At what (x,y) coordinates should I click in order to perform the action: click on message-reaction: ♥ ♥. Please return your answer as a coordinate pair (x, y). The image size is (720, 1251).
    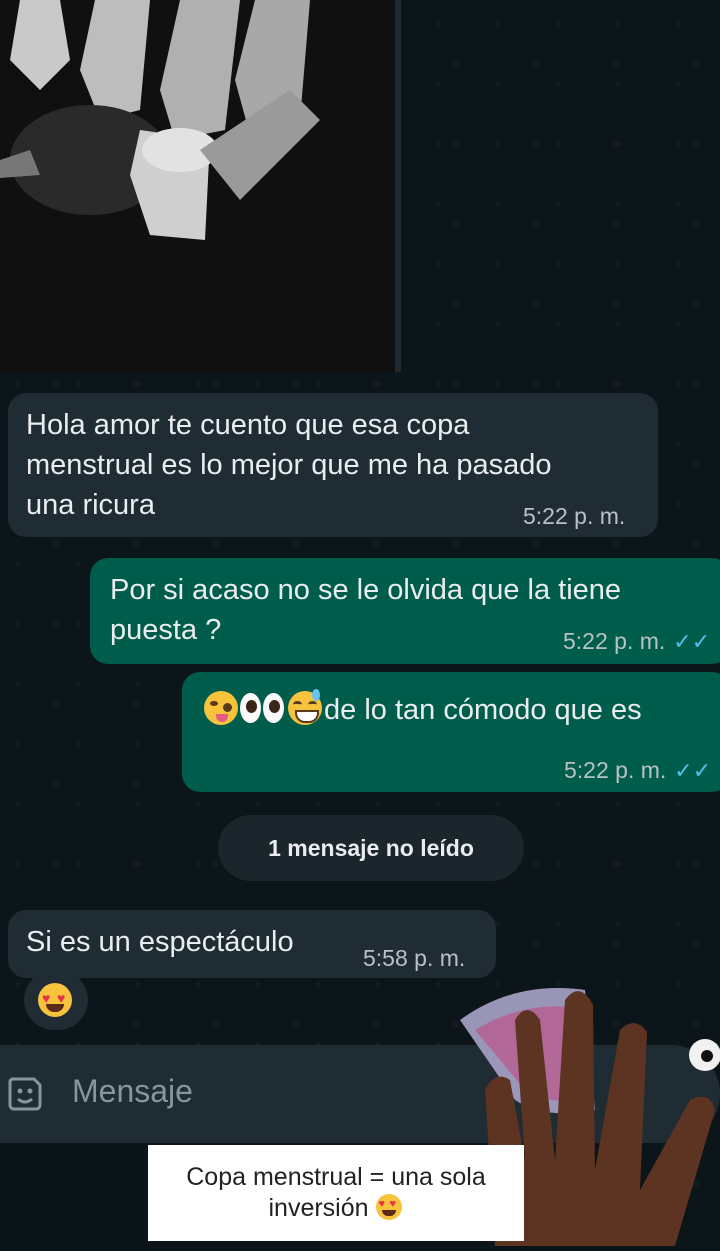
    Looking at the image, I should click on (56, 1000).